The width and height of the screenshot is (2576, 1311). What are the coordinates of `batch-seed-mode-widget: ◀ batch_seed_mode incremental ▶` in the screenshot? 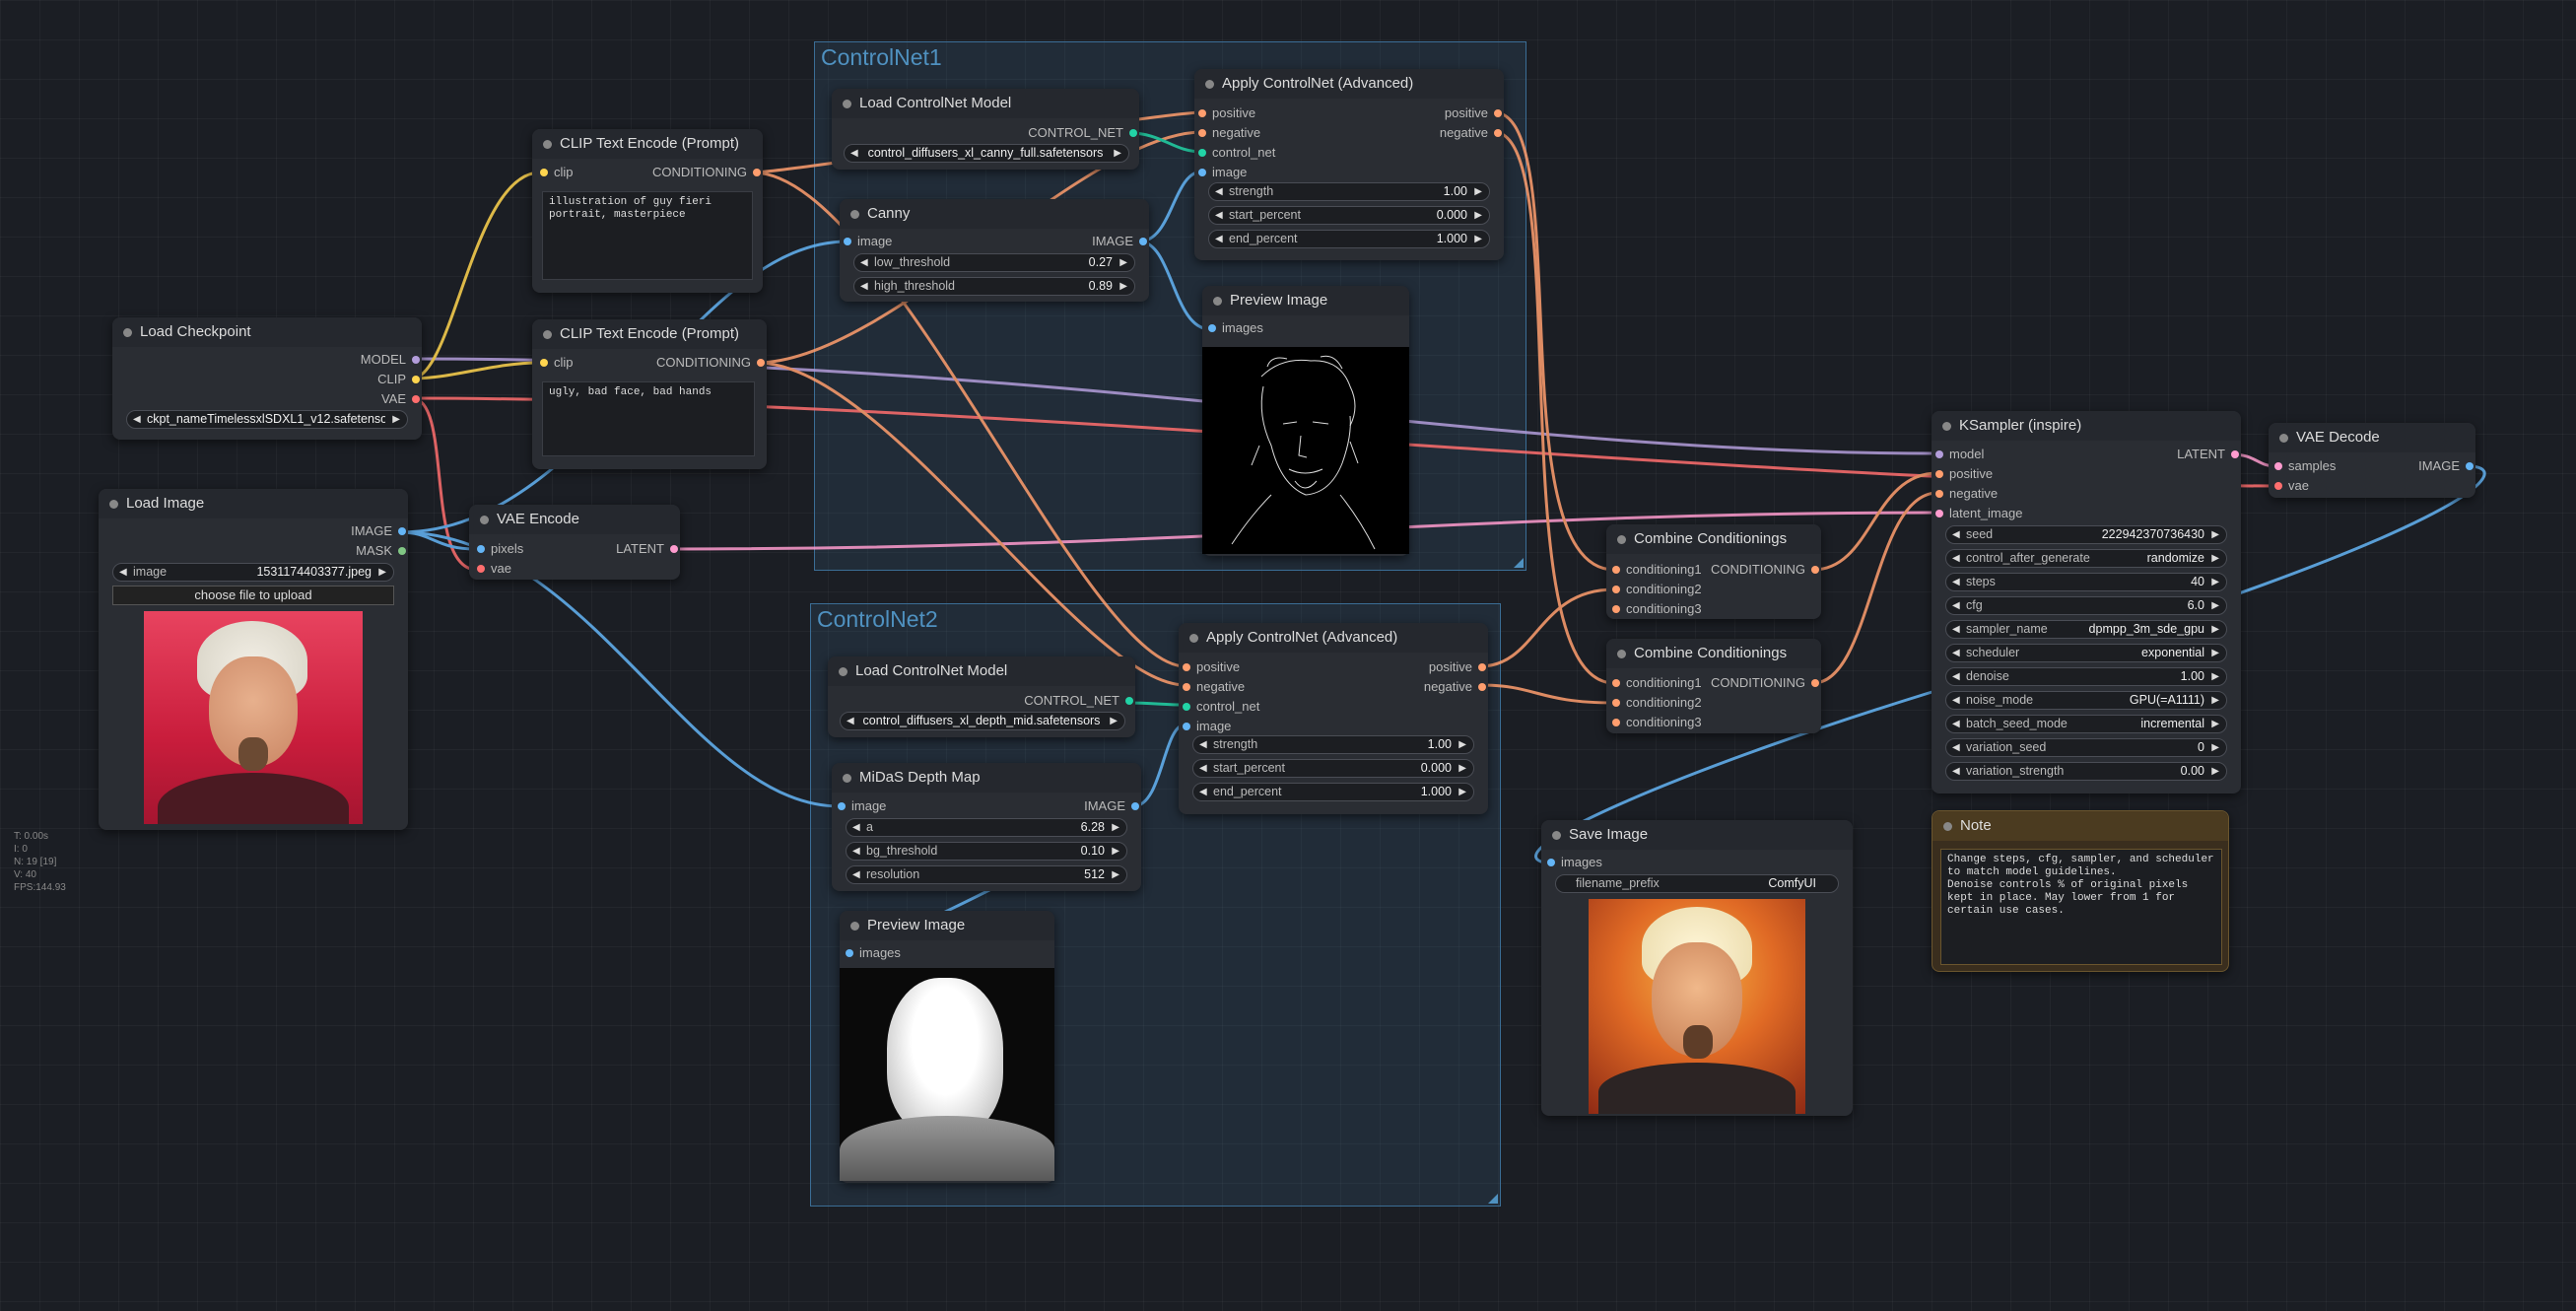 It's located at (2086, 724).